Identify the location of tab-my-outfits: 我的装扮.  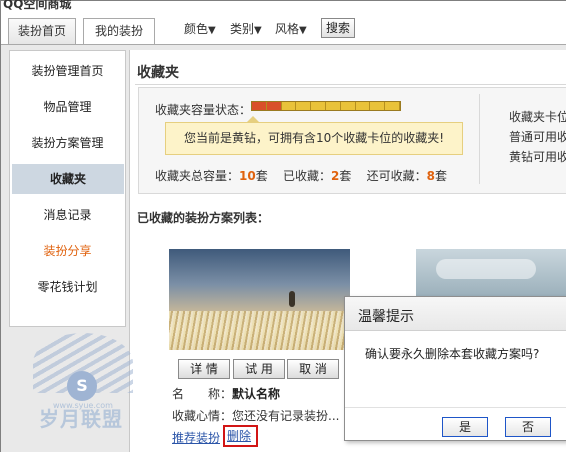
(119, 31).